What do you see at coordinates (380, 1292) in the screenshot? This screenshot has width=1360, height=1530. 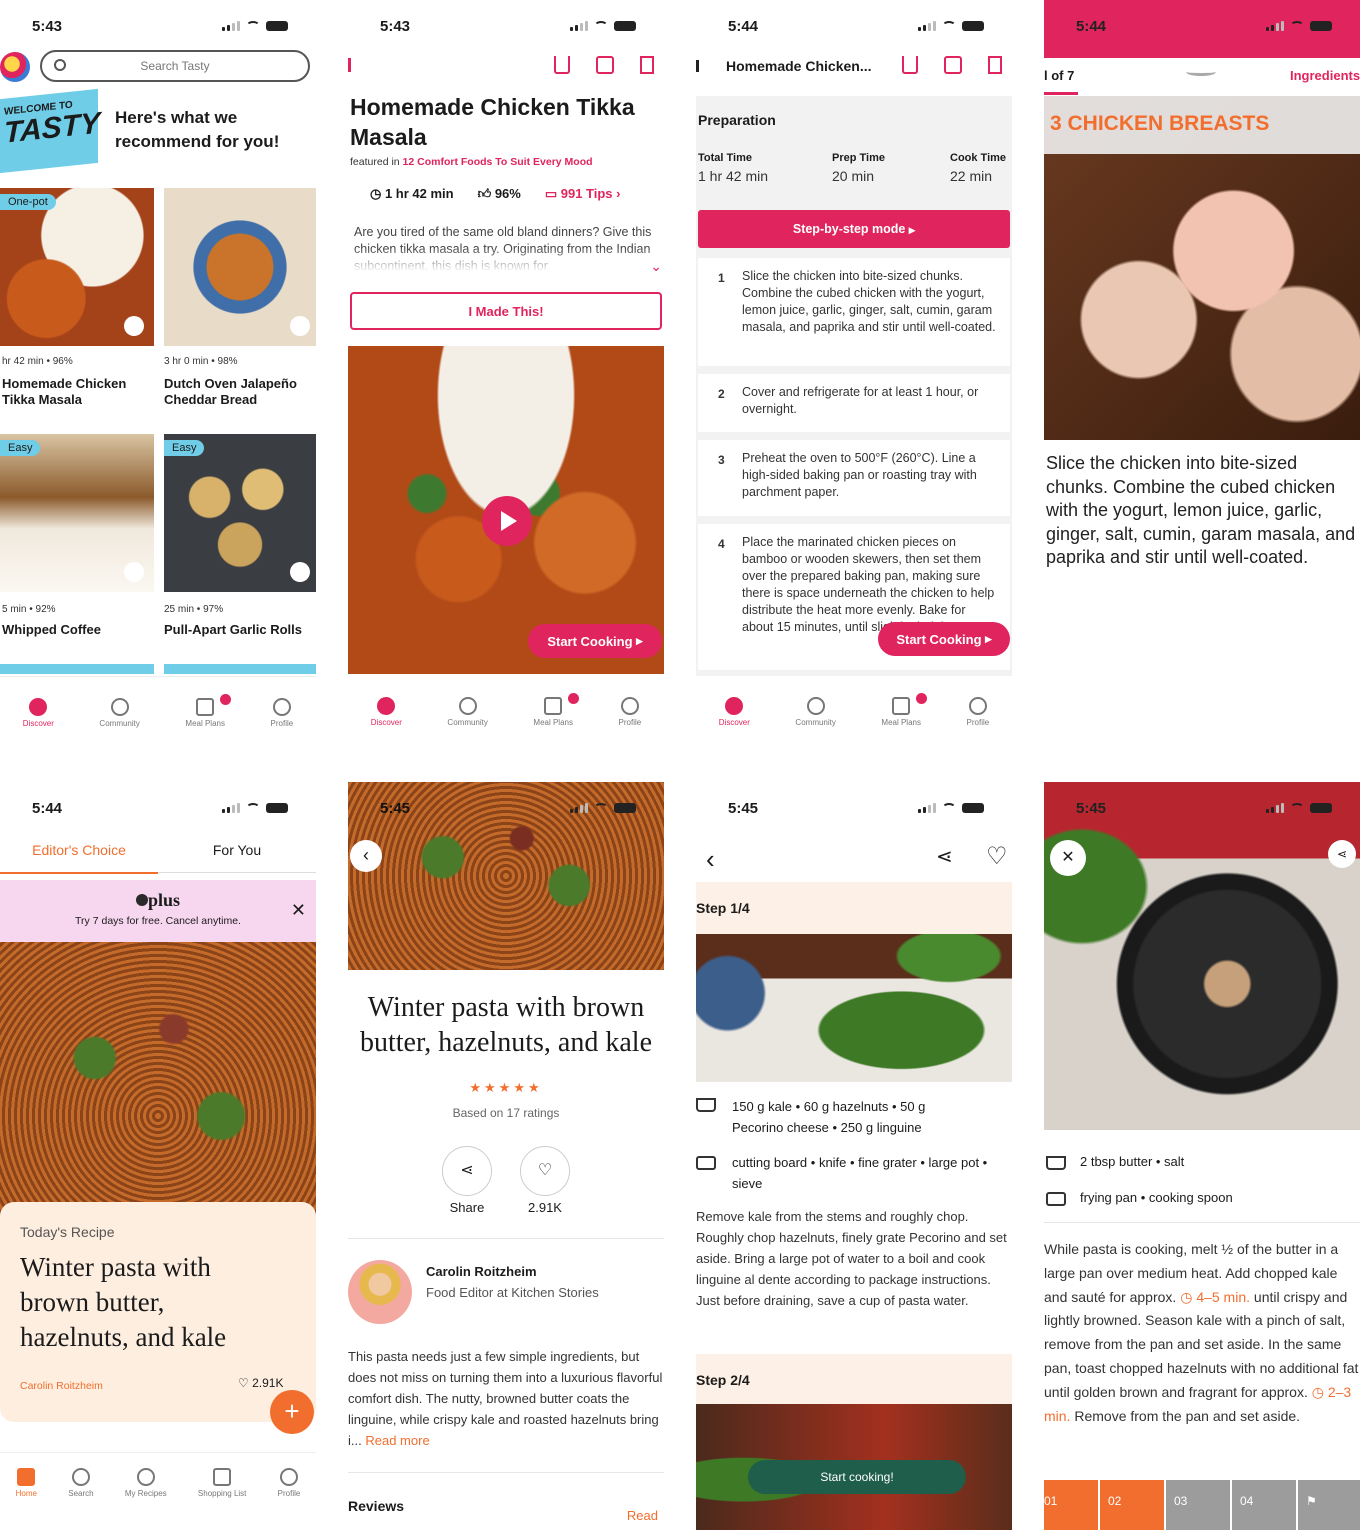 I see `author-avatar` at bounding box center [380, 1292].